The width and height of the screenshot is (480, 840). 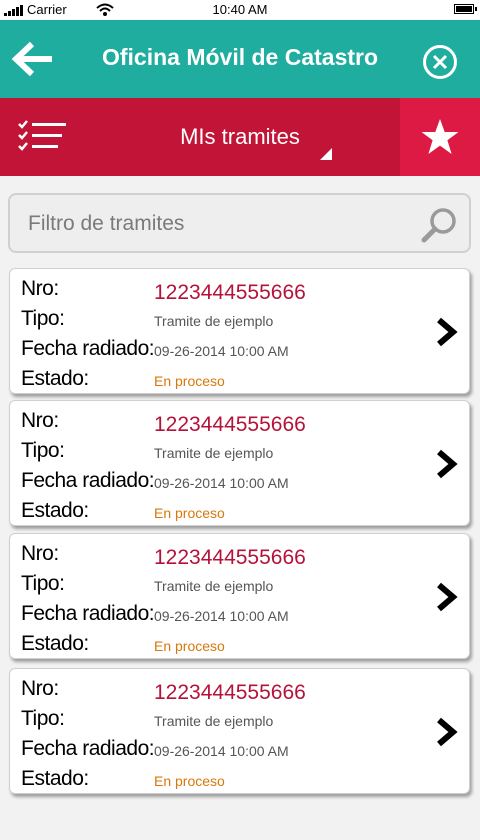 I want to click on status-bar: Carrier 10:40 AM, so click(x=240, y=10).